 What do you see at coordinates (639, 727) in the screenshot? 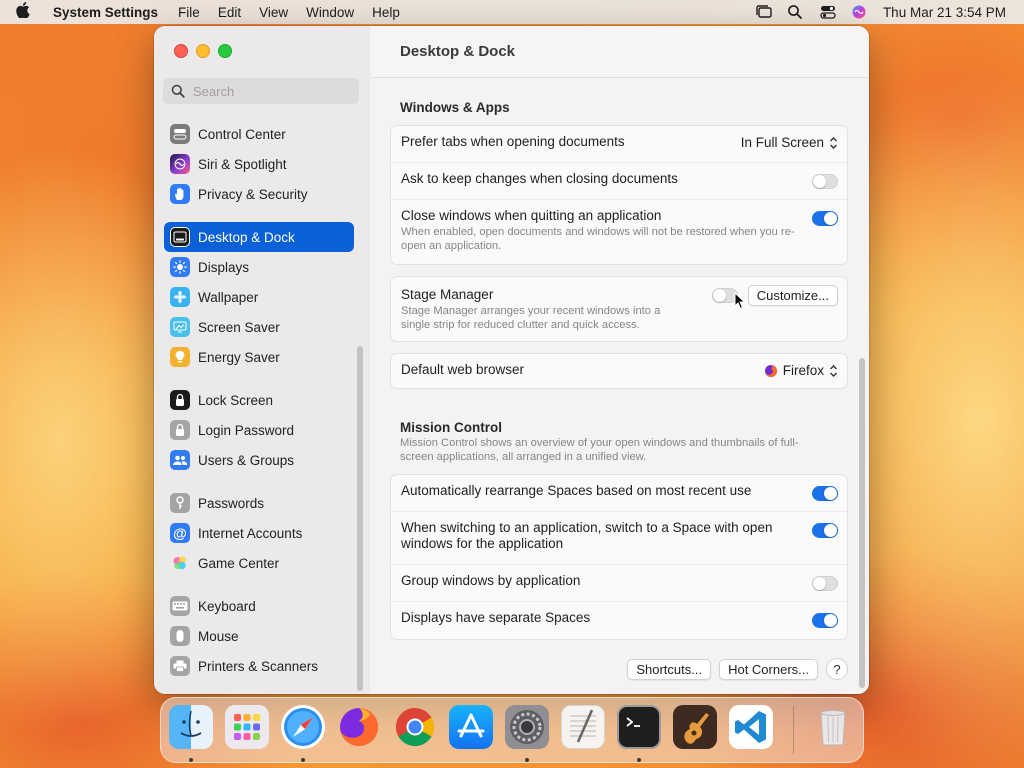
I see `terminal-icon` at bounding box center [639, 727].